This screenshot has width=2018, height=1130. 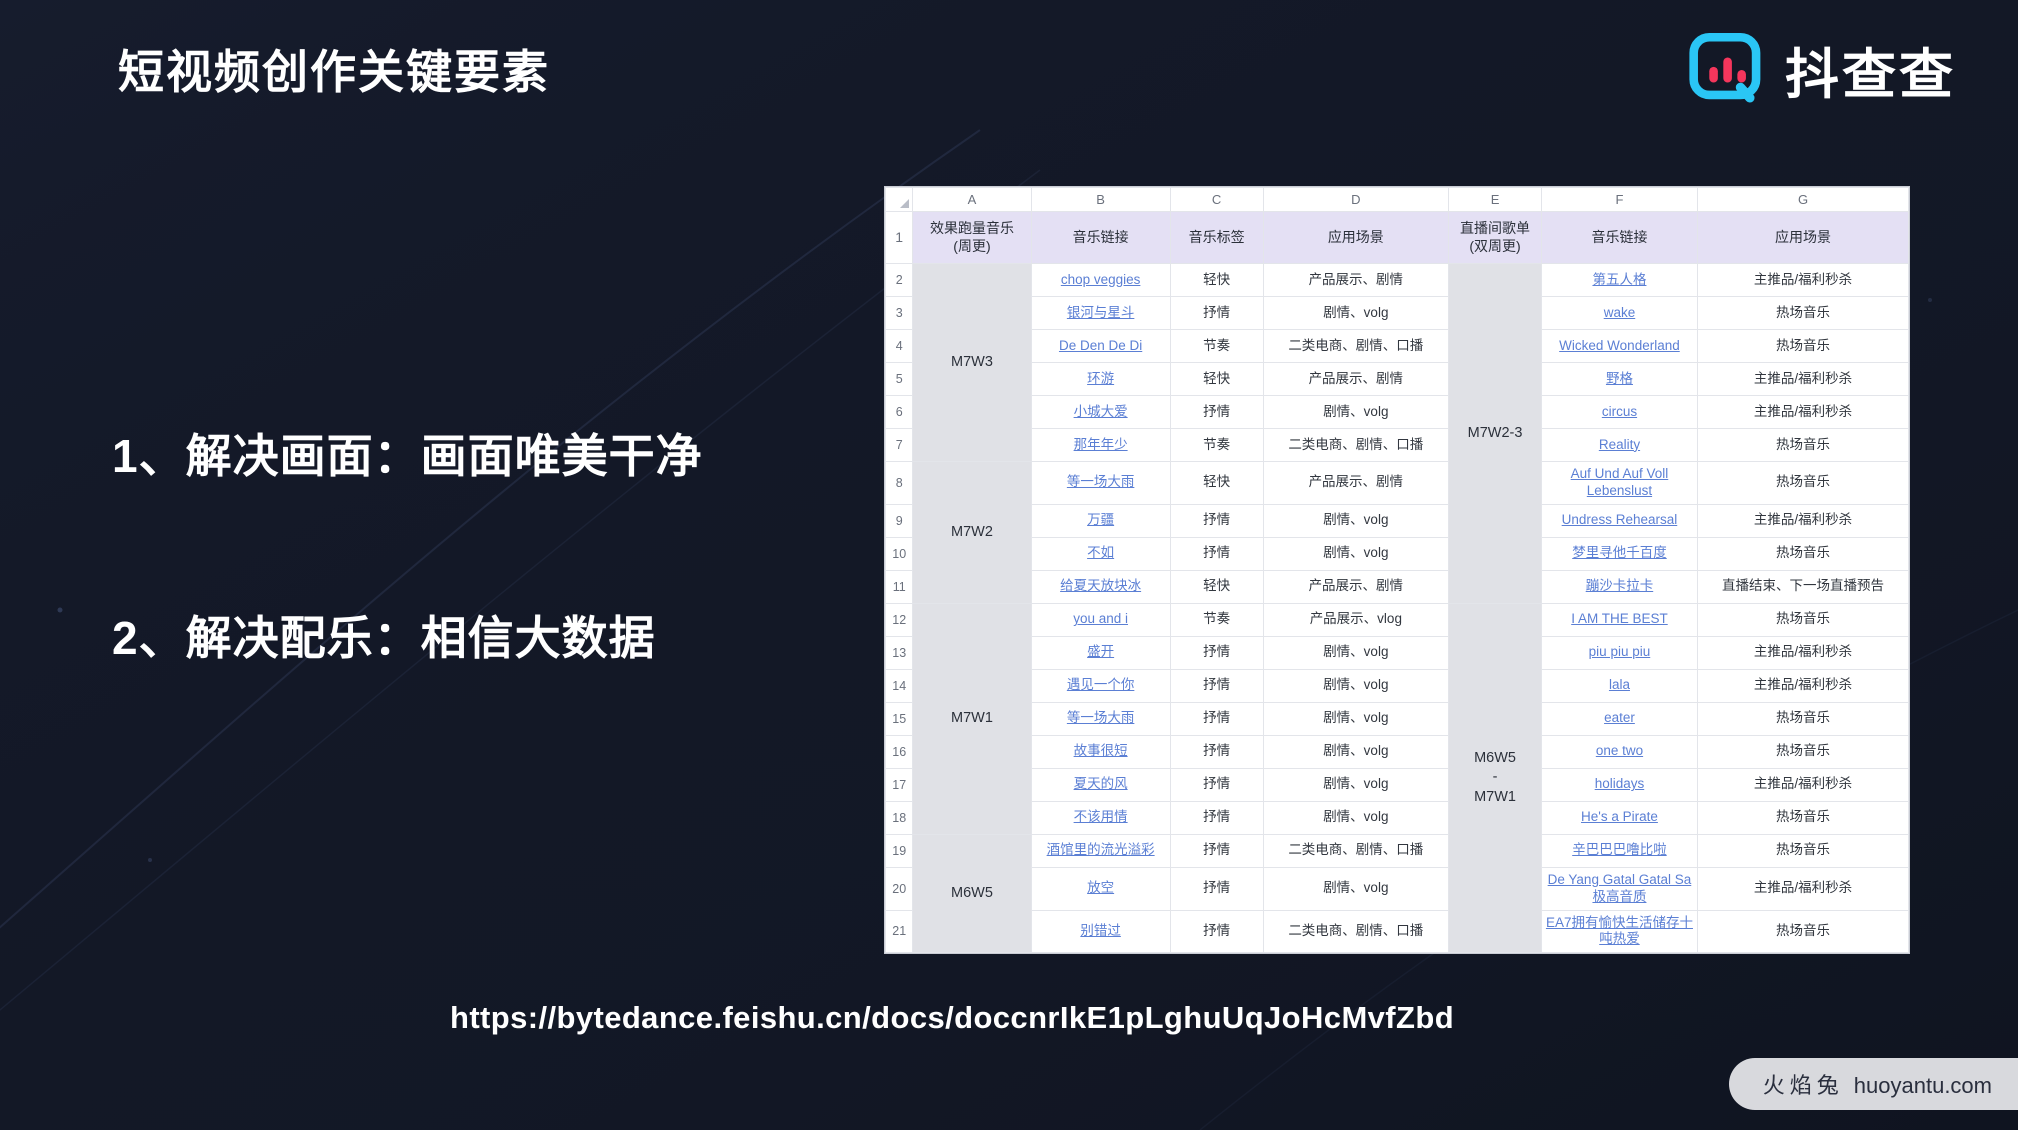 What do you see at coordinates (1100, 280) in the screenshot?
I see `music-link-cell: chop veggies` at bounding box center [1100, 280].